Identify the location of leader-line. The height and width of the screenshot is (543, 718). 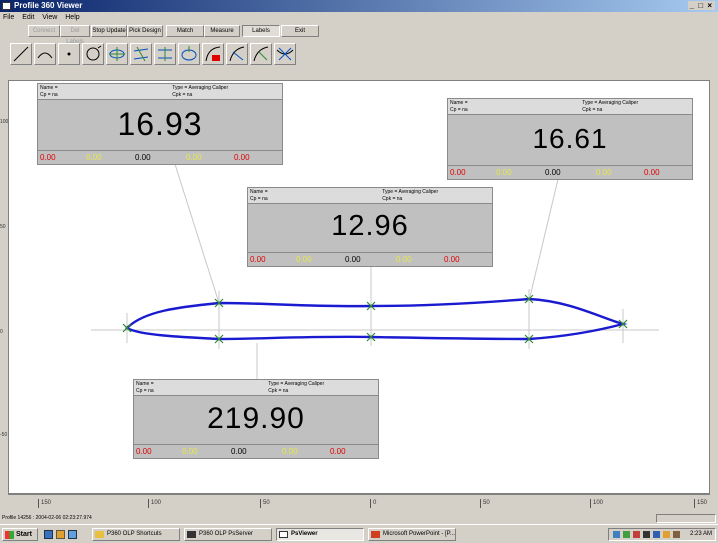
(544, 238).